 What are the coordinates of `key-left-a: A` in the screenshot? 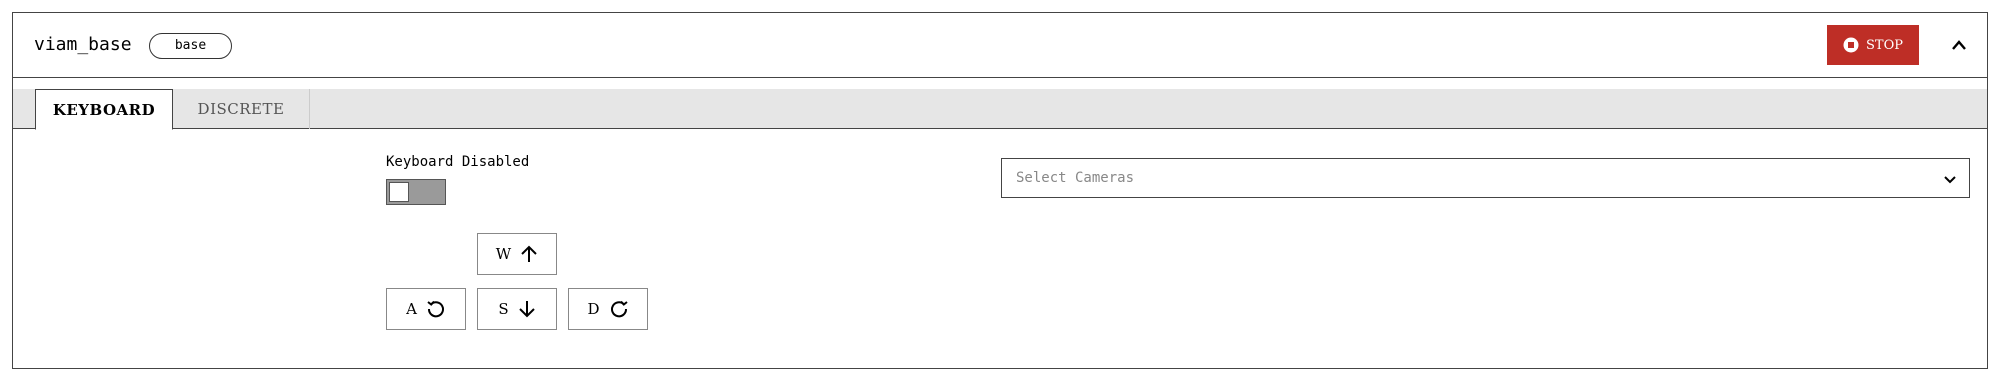 It's located at (426, 309).